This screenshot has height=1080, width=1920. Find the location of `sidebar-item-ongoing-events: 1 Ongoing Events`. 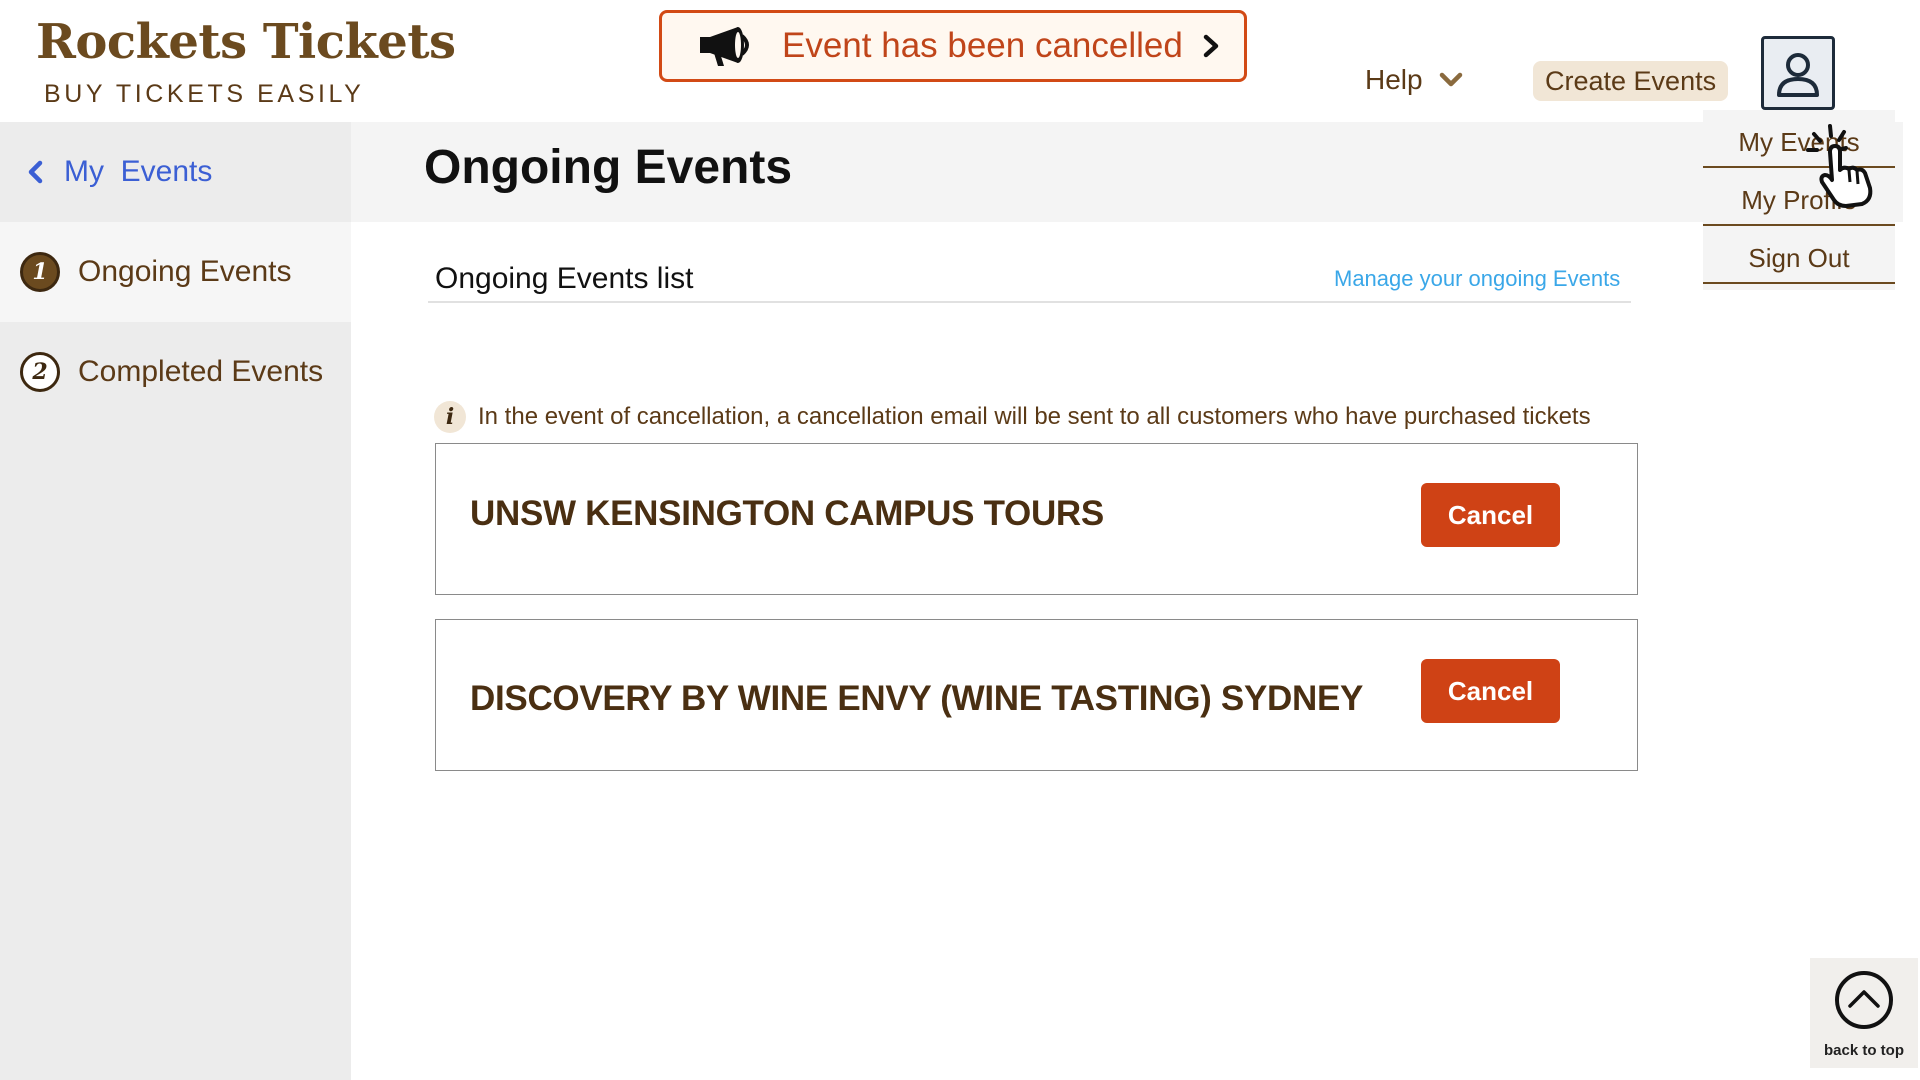

sidebar-item-ongoing-events: 1 Ongoing Events is located at coordinates (175, 272).